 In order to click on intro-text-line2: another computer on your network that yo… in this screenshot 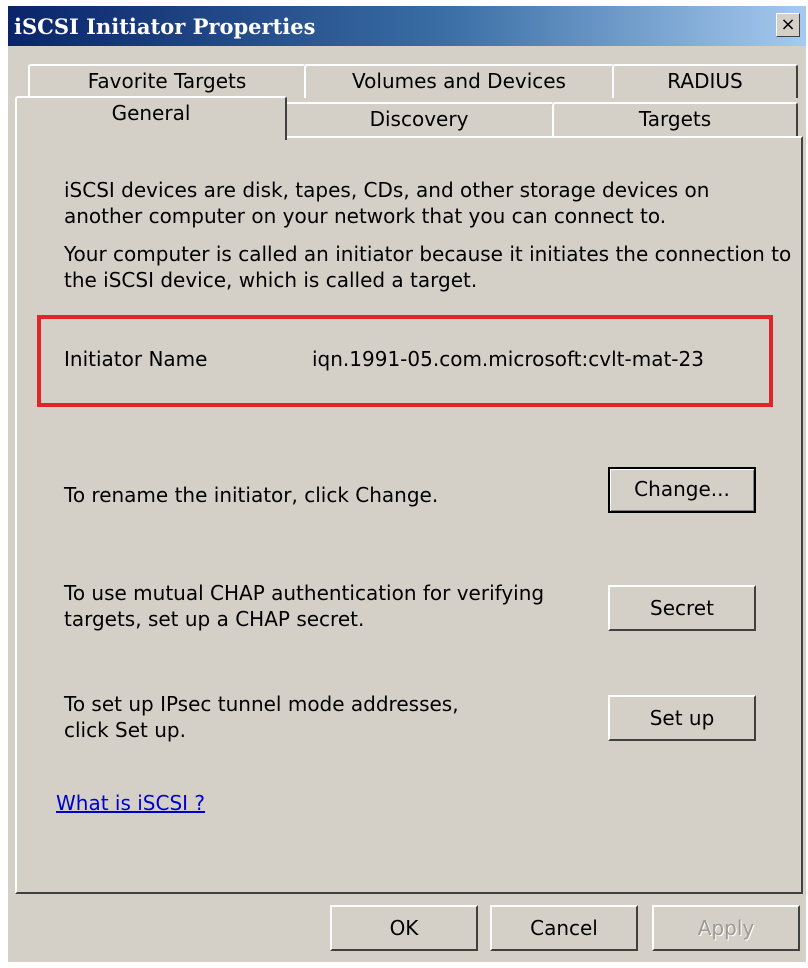, I will do `click(365, 216)`.